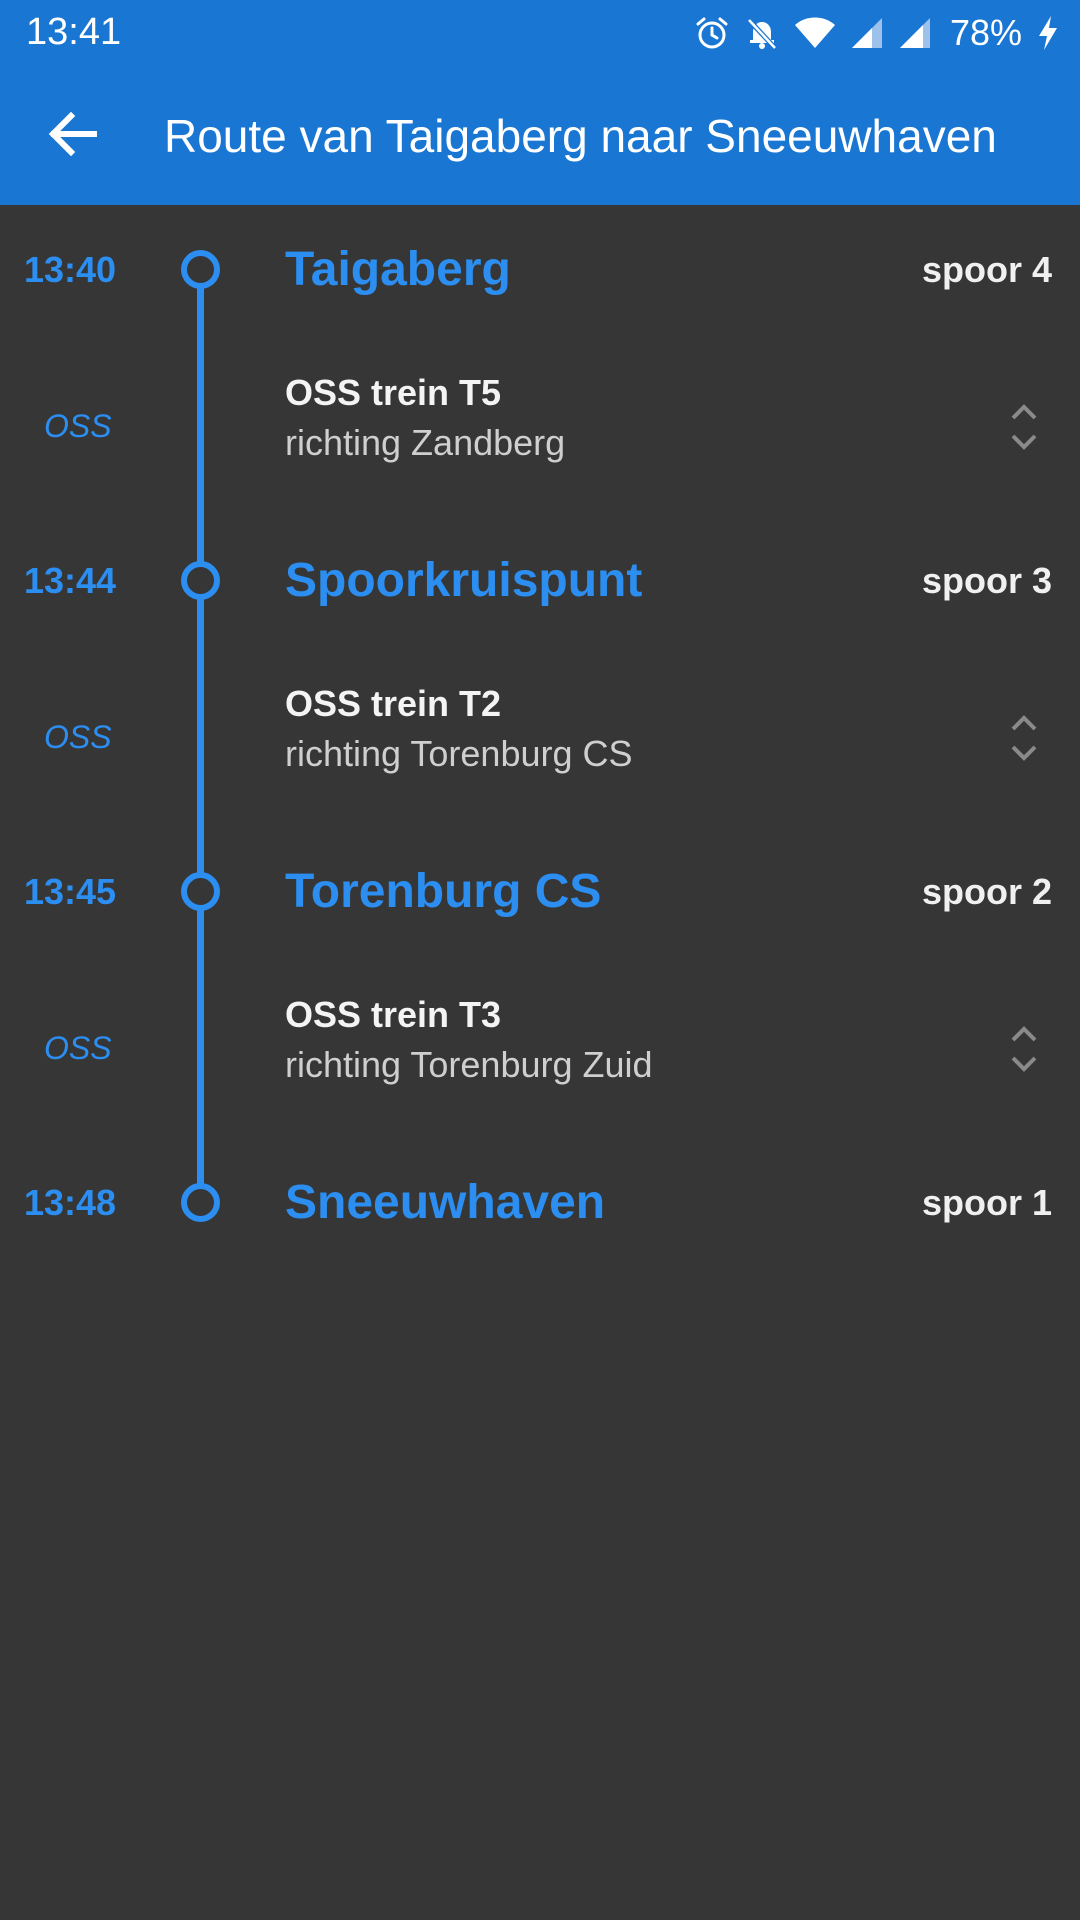  Describe the element at coordinates (443, 891) in the screenshot. I see `stop-name: Torenburg CS` at that location.